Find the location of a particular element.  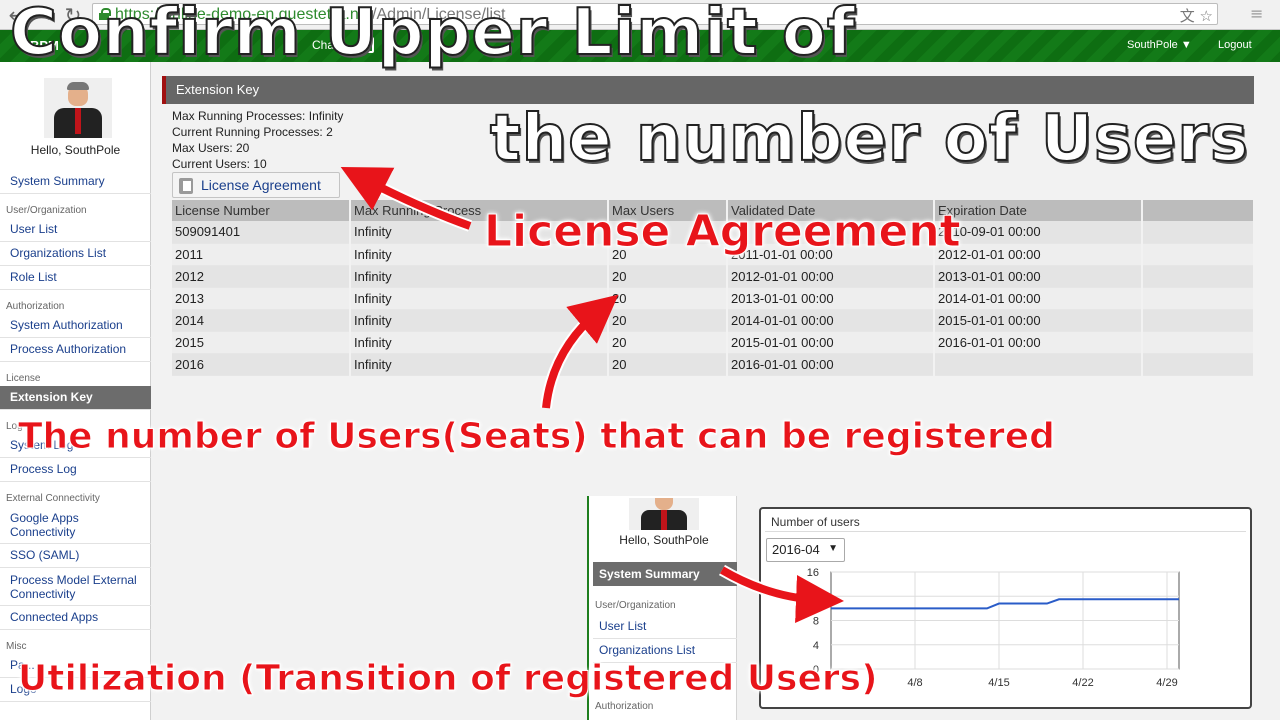

overlay-title-line-1: Confirm Upper Limit of is located at coordinates (432, 35).